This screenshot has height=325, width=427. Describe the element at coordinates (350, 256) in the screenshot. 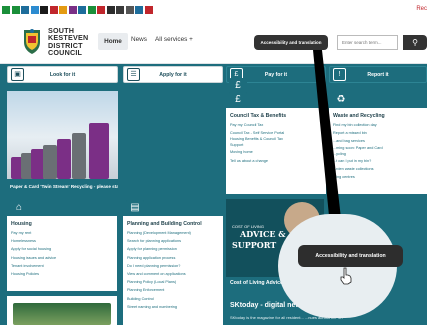

I see `zoomed-accessibility-button: Accessibility and translation` at that location.